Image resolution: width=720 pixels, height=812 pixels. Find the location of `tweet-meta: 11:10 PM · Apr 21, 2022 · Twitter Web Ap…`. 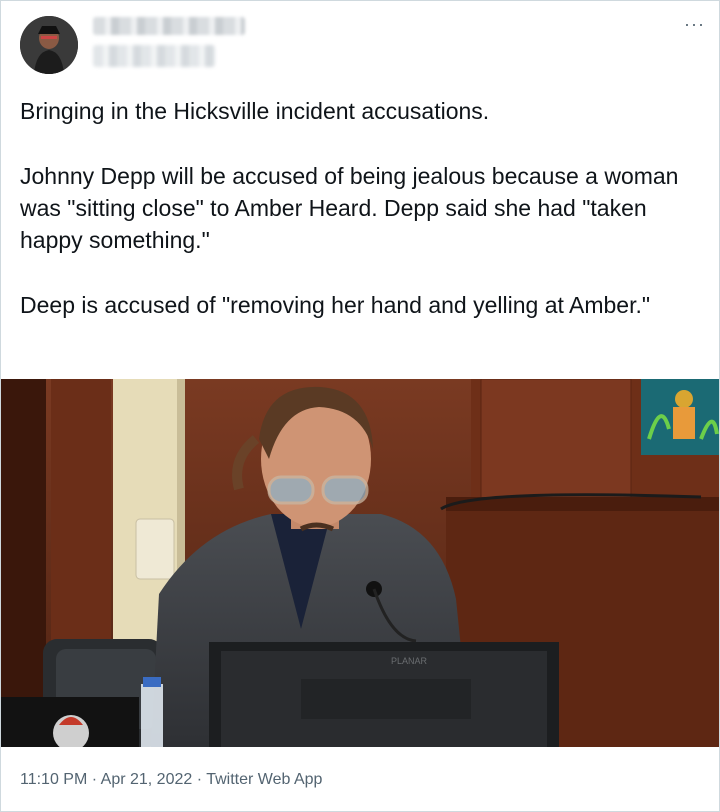

tweet-meta: 11:10 PM · Apr 21, 2022 · Twitter Web Ap… is located at coordinates (171, 780).